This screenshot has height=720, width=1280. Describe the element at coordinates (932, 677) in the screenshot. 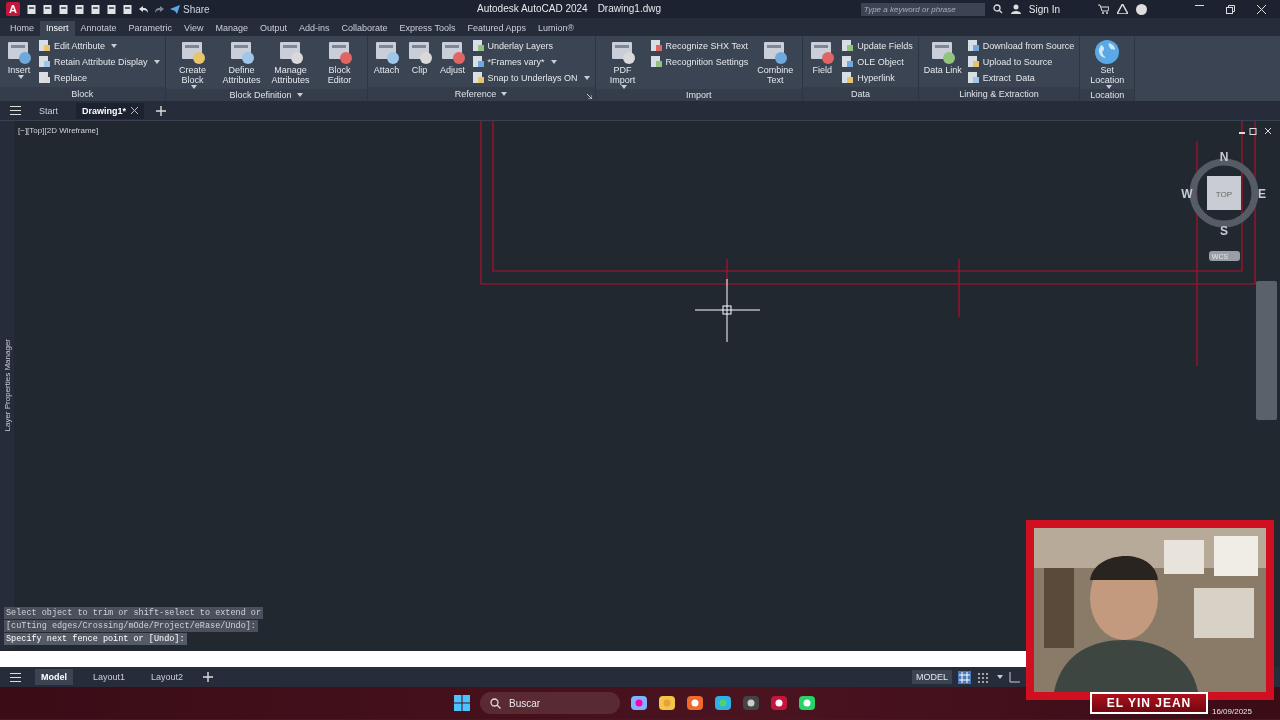

I see `model-space-button: MODEL` at that location.